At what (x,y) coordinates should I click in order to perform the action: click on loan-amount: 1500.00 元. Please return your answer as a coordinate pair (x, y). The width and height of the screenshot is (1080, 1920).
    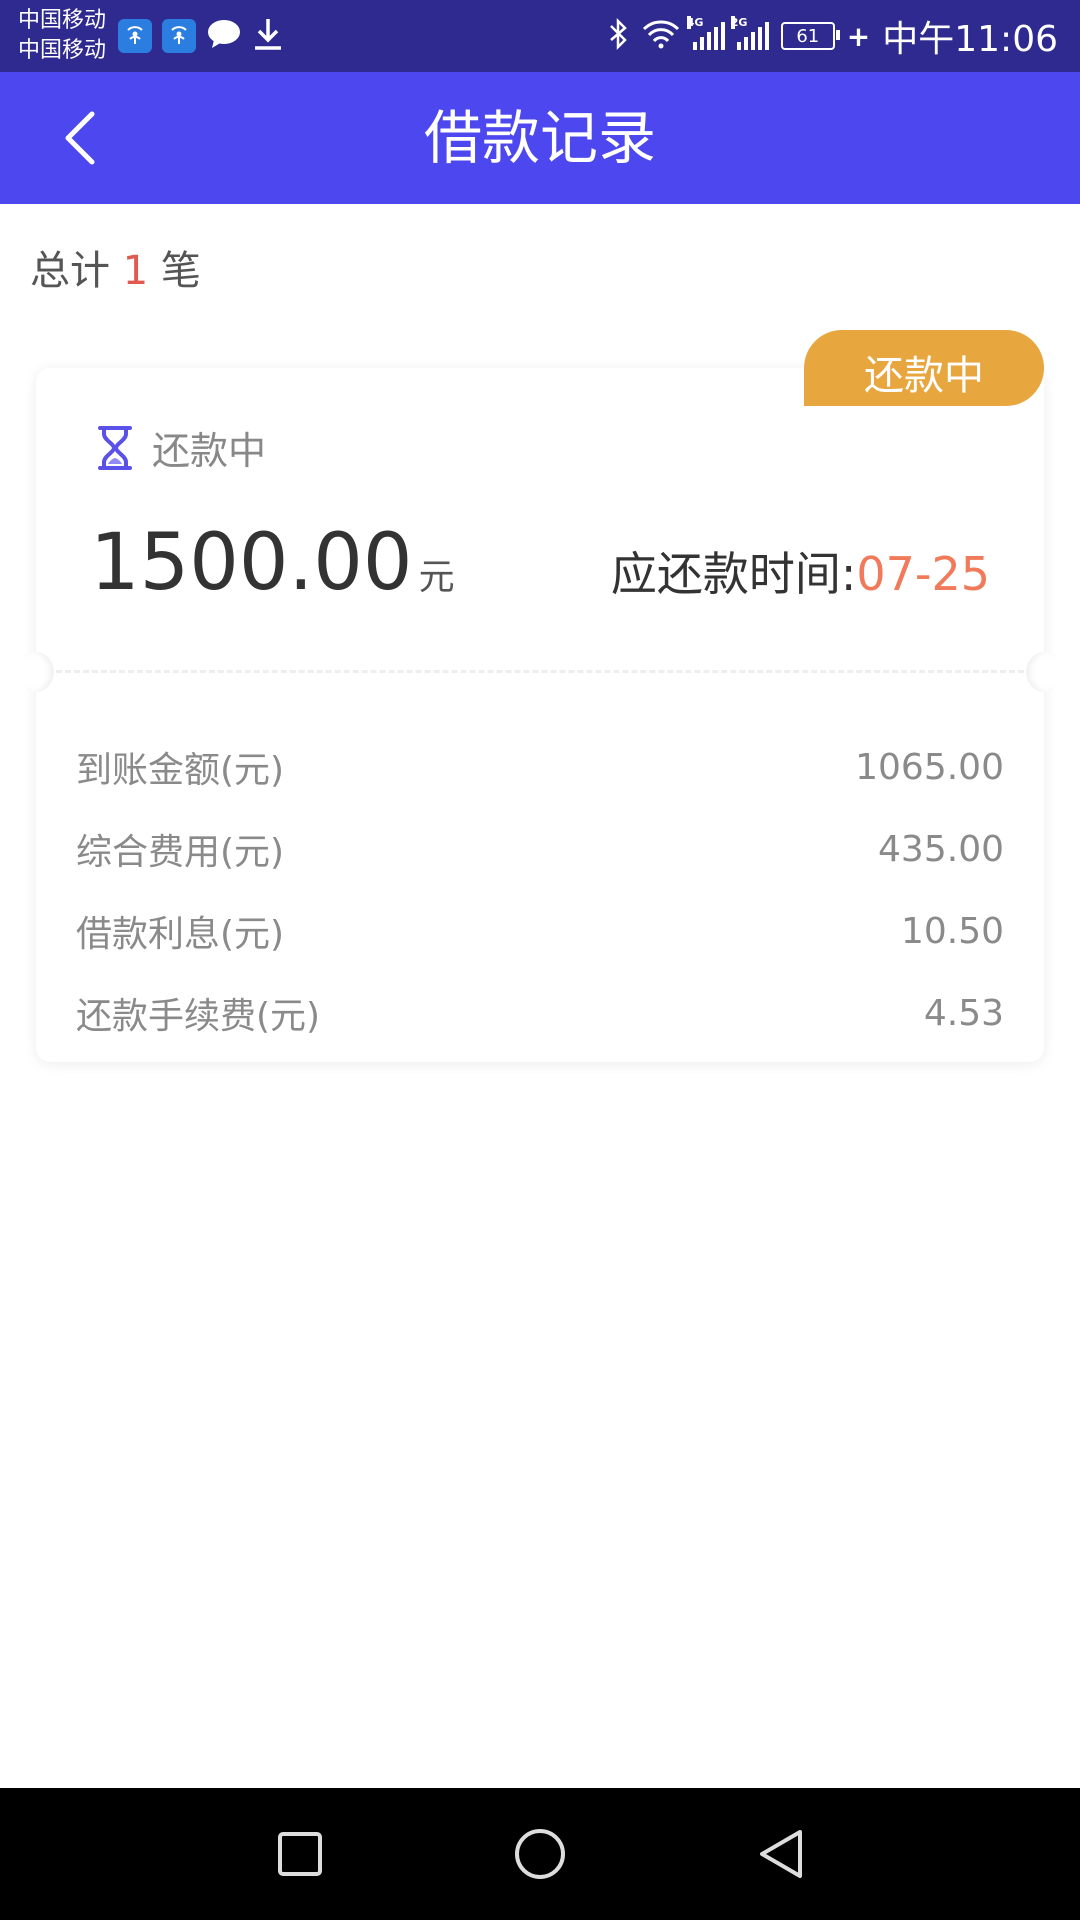
    Looking at the image, I should click on (272, 563).